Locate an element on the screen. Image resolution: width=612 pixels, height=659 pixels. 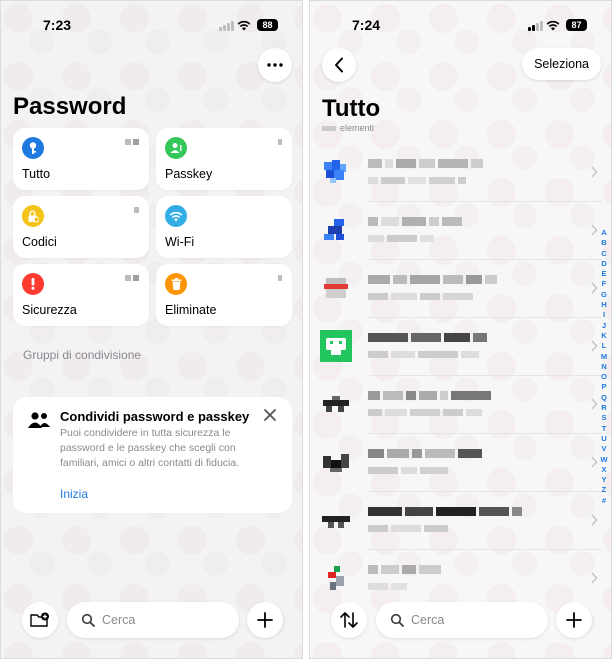
chevron-left-icon is located at coordinates (339, 65).